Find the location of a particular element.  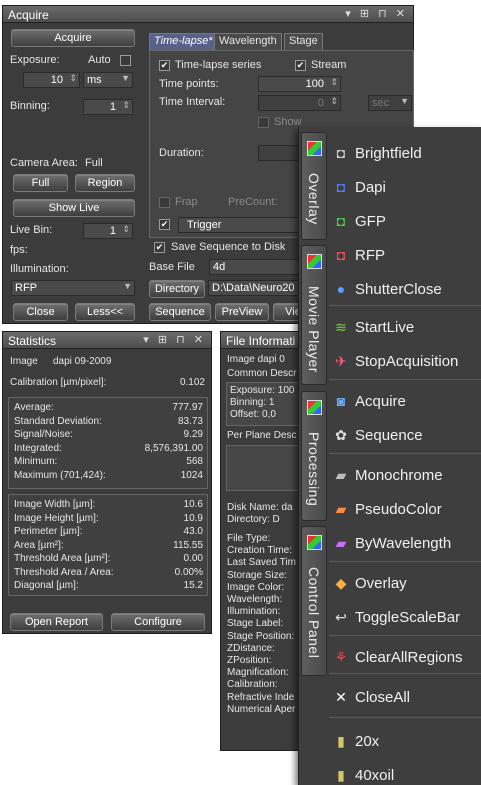

stat-value: 15.2 is located at coordinates (193, 585).